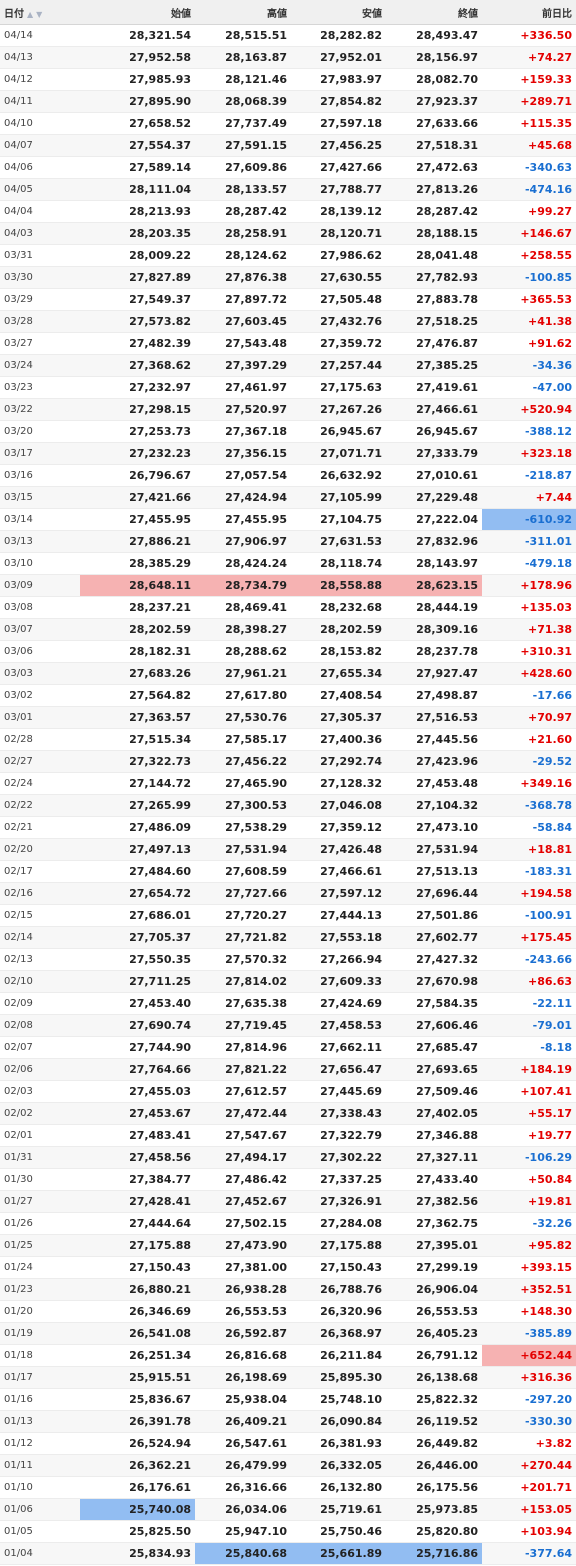  I want to click on date-cell: 03/22, so click(40, 409).